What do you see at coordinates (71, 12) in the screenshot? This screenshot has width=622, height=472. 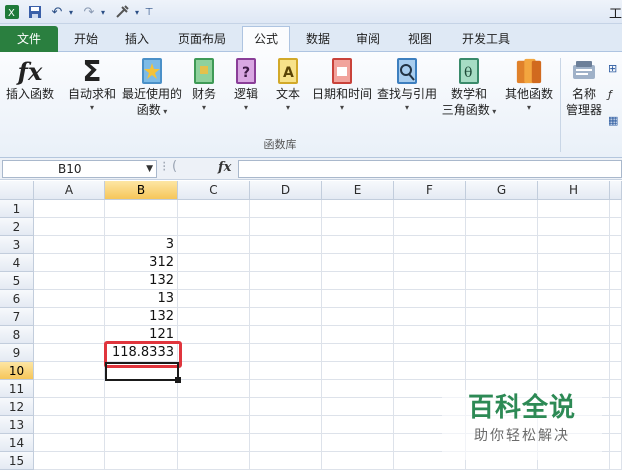 I see `undo-dropdown-icon: ▾` at bounding box center [71, 12].